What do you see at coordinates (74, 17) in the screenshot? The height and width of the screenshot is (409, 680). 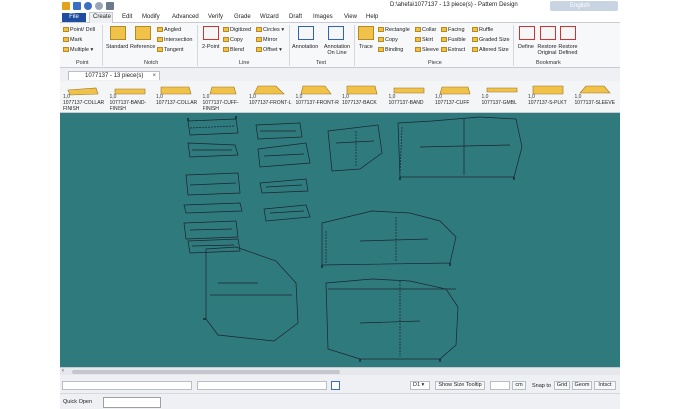 I see `menu-file: File` at bounding box center [74, 17].